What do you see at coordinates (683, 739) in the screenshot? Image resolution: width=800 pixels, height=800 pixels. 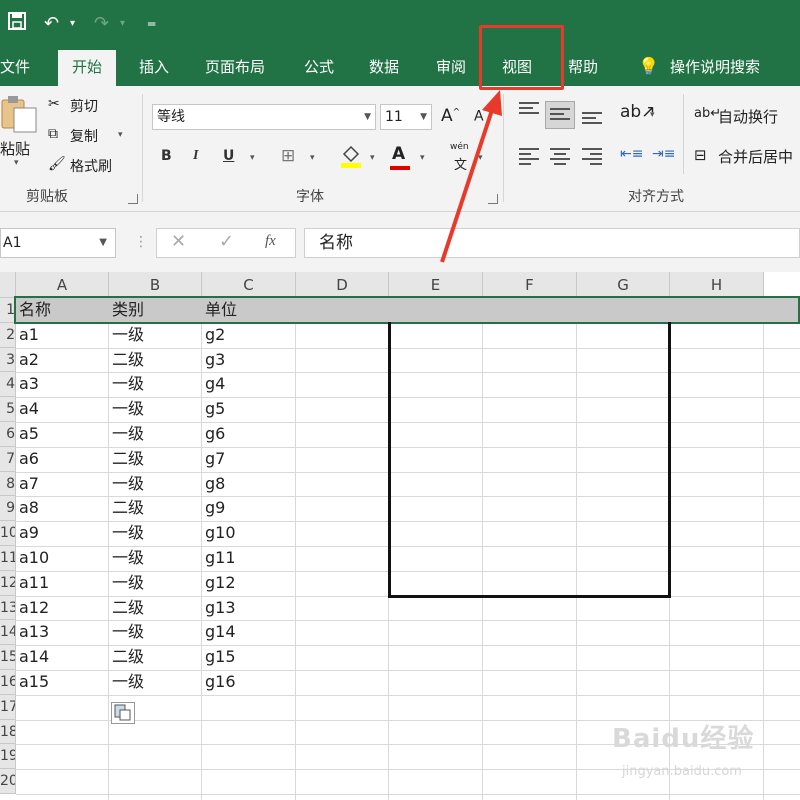 I see `watermark-brand: Baidu经验` at bounding box center [683, 739].